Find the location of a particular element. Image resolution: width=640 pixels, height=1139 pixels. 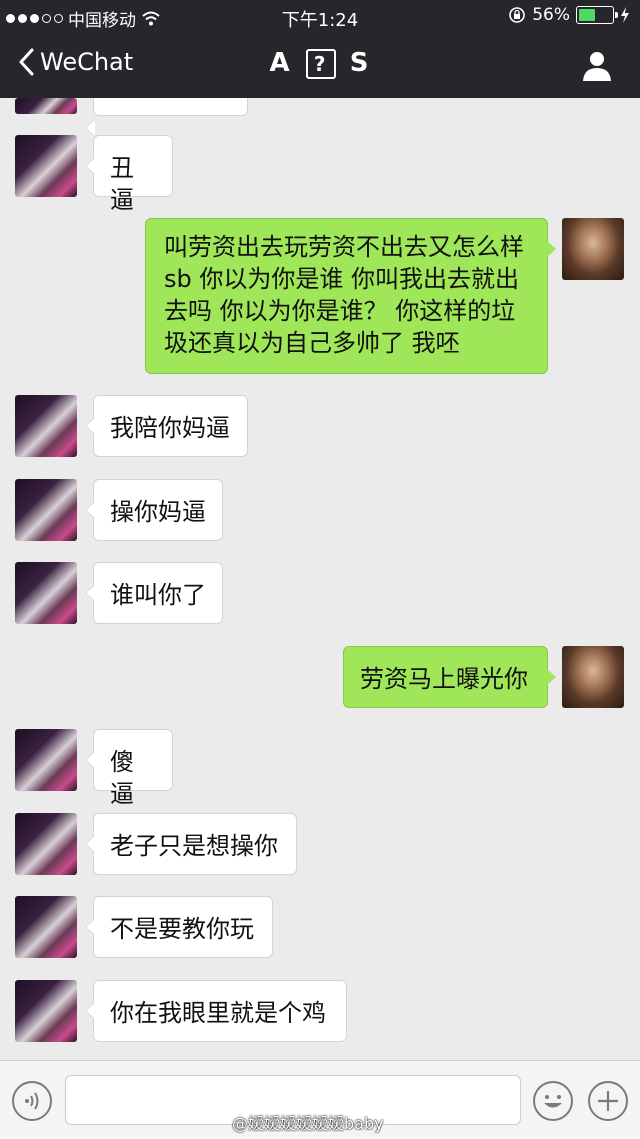

voice-icon is located at coordinates (32, 1101).